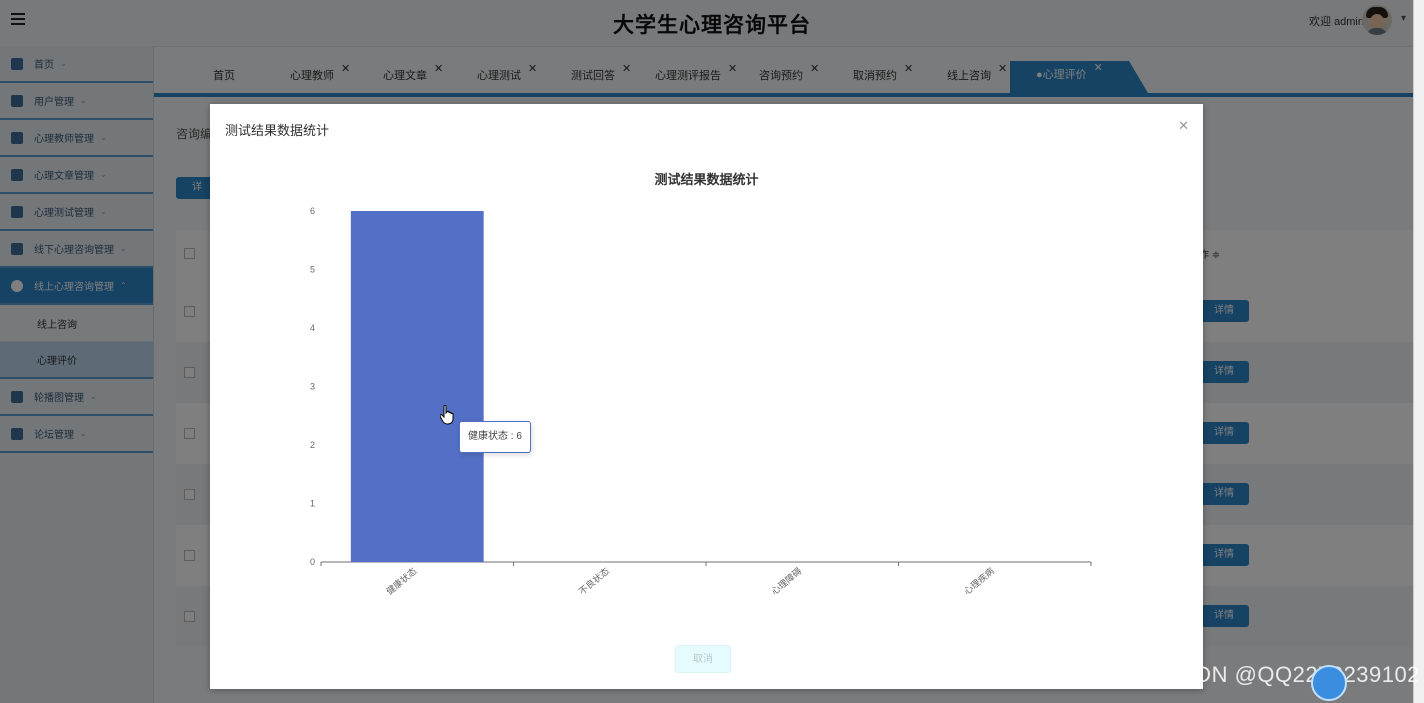  I want to click on bar, so click(417, 386).